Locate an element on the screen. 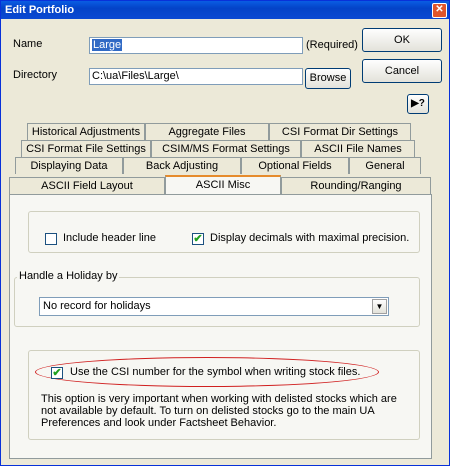 This screenshot has width=452, height=468. csi-symbol-checkbox: ✔ is located at coordinates (57, 373).